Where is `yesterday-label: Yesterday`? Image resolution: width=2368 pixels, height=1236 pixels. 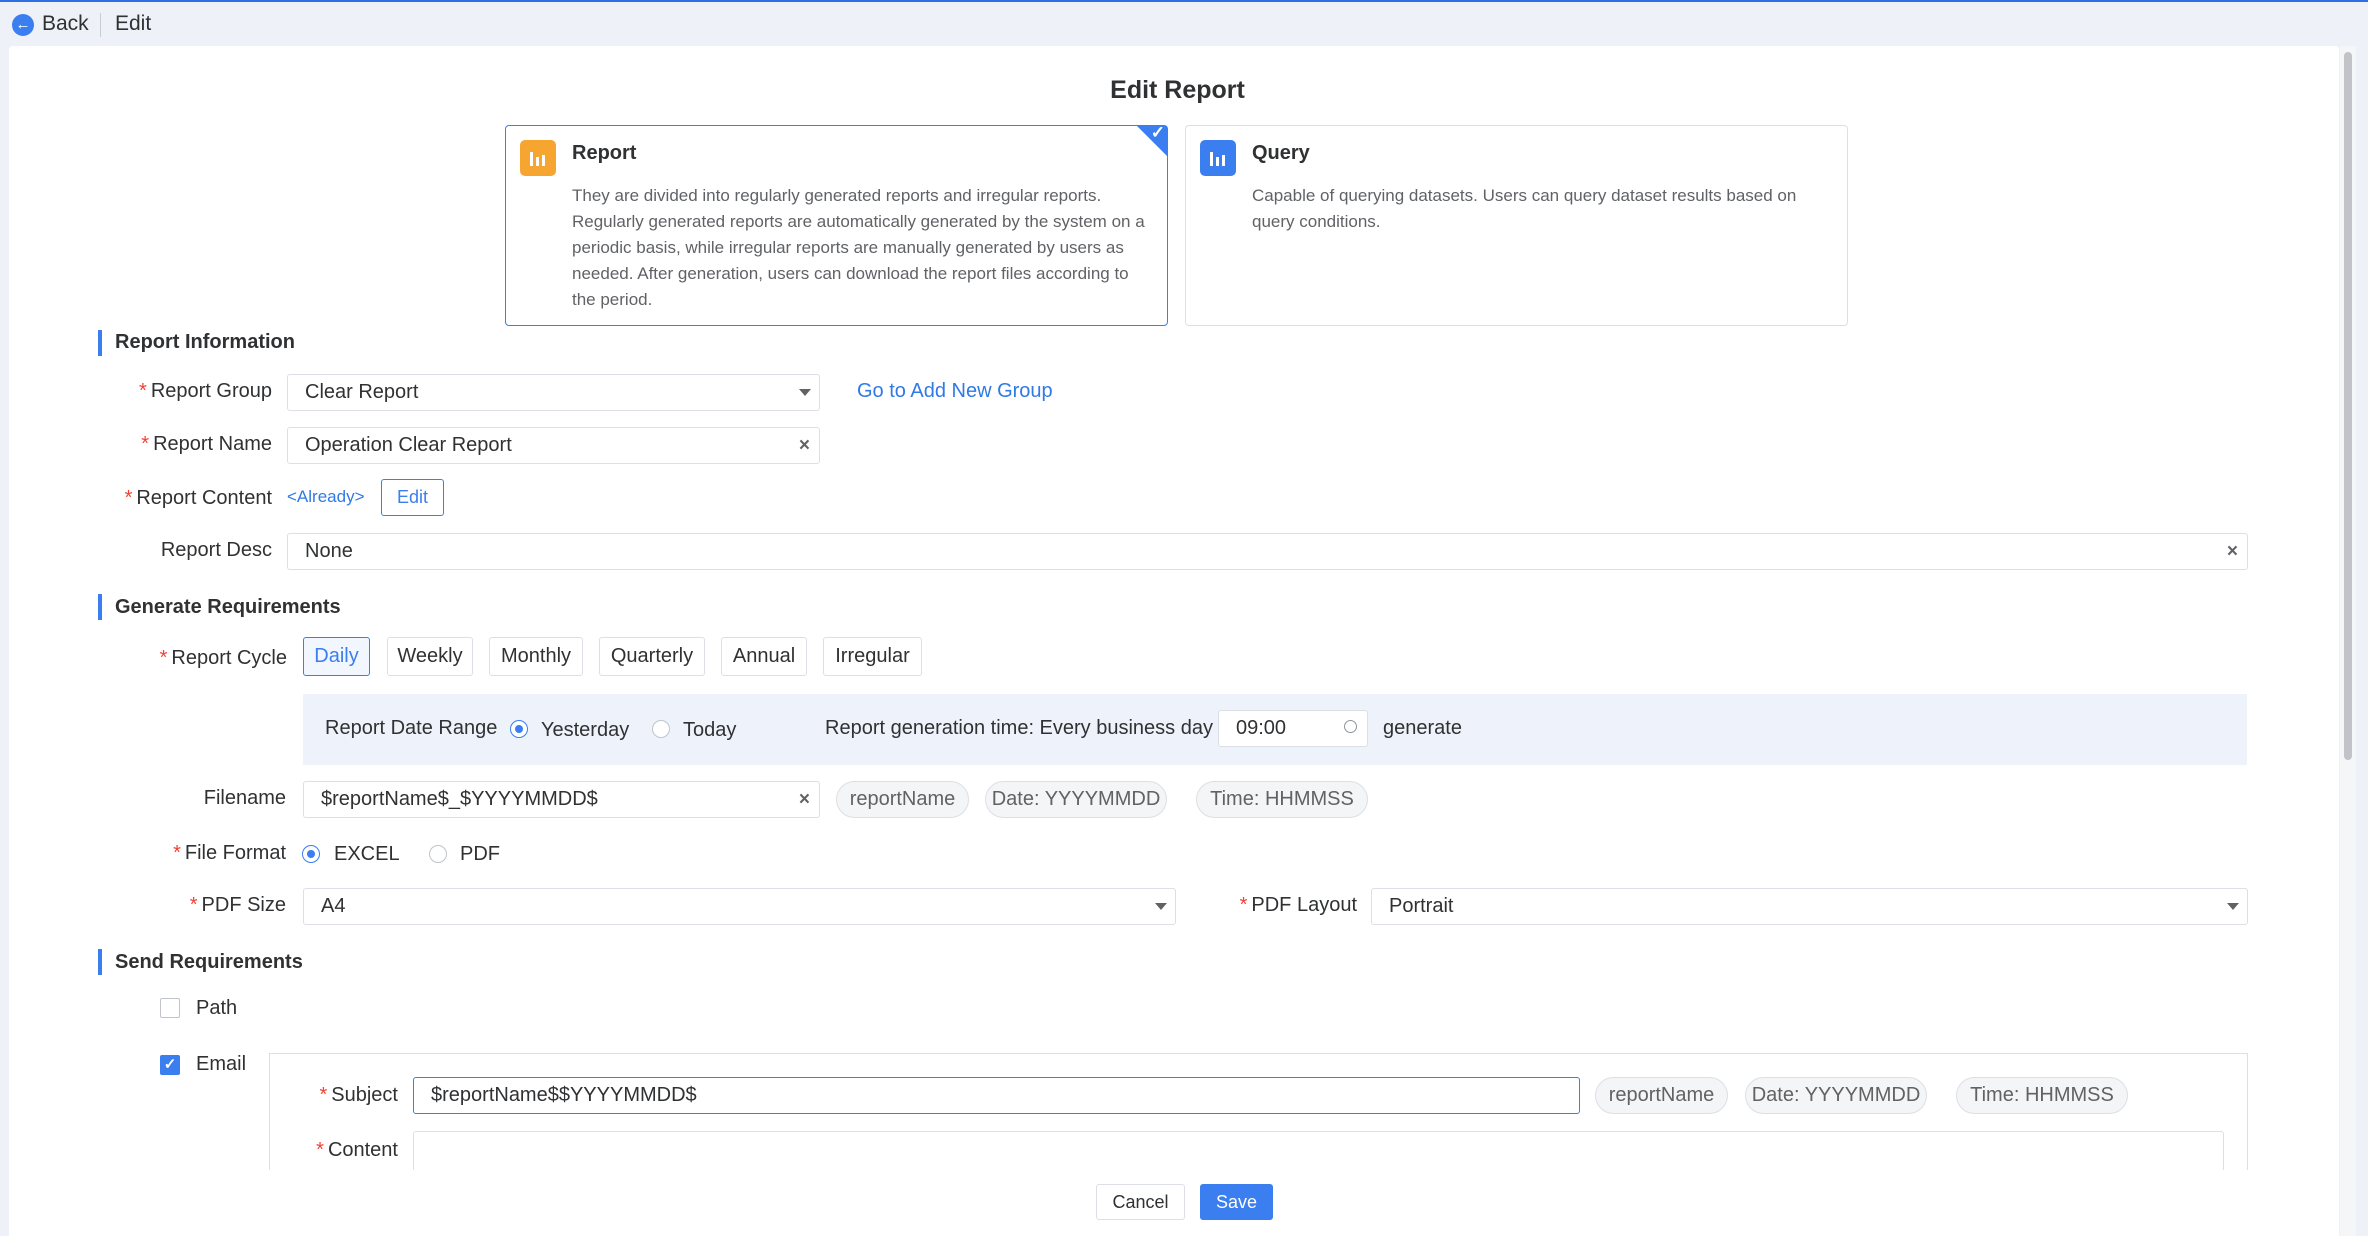 yesterday-label: Yesterday is located at coordinates (585, 730).